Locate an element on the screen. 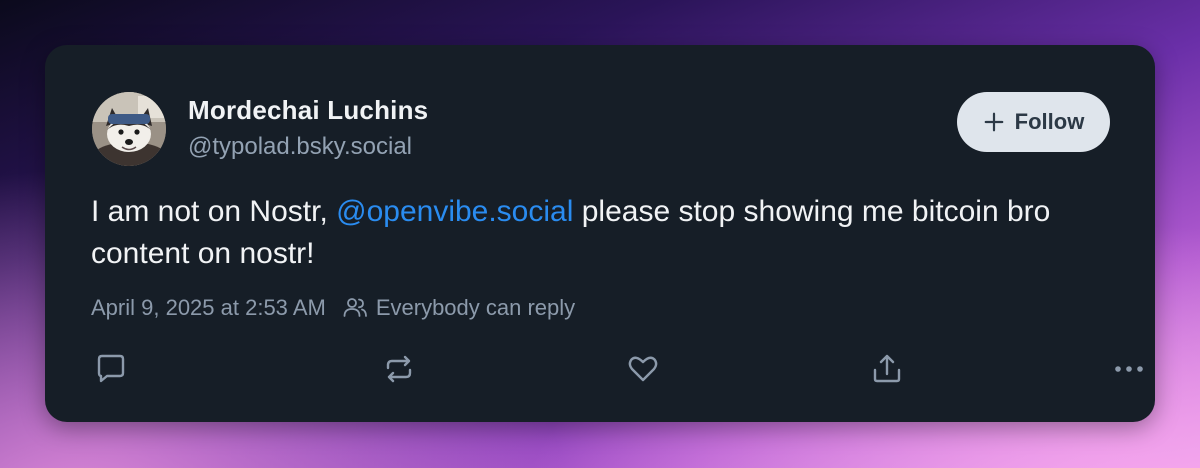  follow-button: Follow is located at coordinates (1033, 122).